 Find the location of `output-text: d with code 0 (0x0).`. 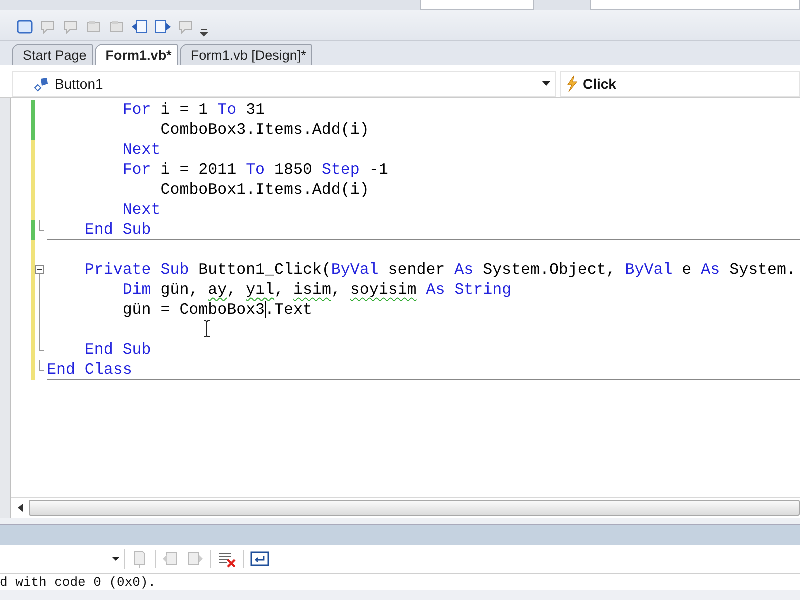

output-text: d with code 0 (0x0). is located at coordinates (79, 582).